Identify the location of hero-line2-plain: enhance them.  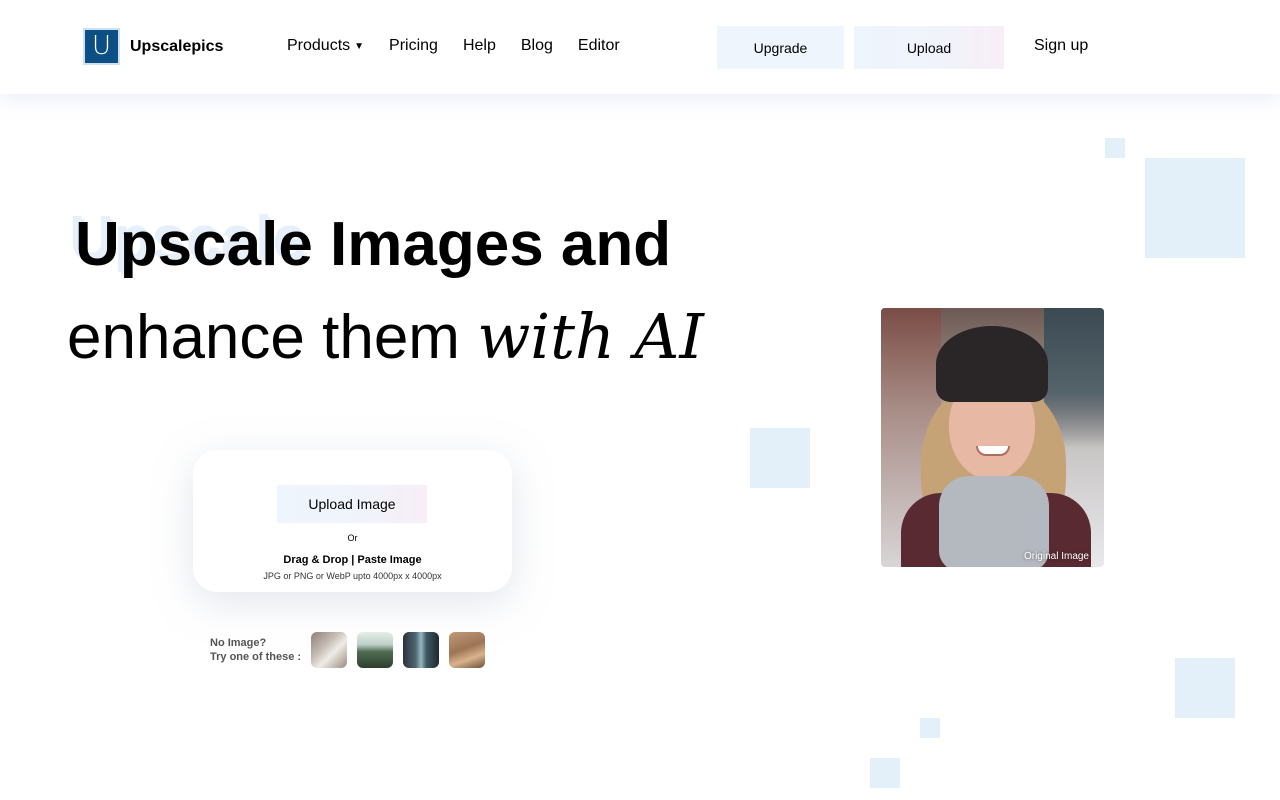
(272, 337).